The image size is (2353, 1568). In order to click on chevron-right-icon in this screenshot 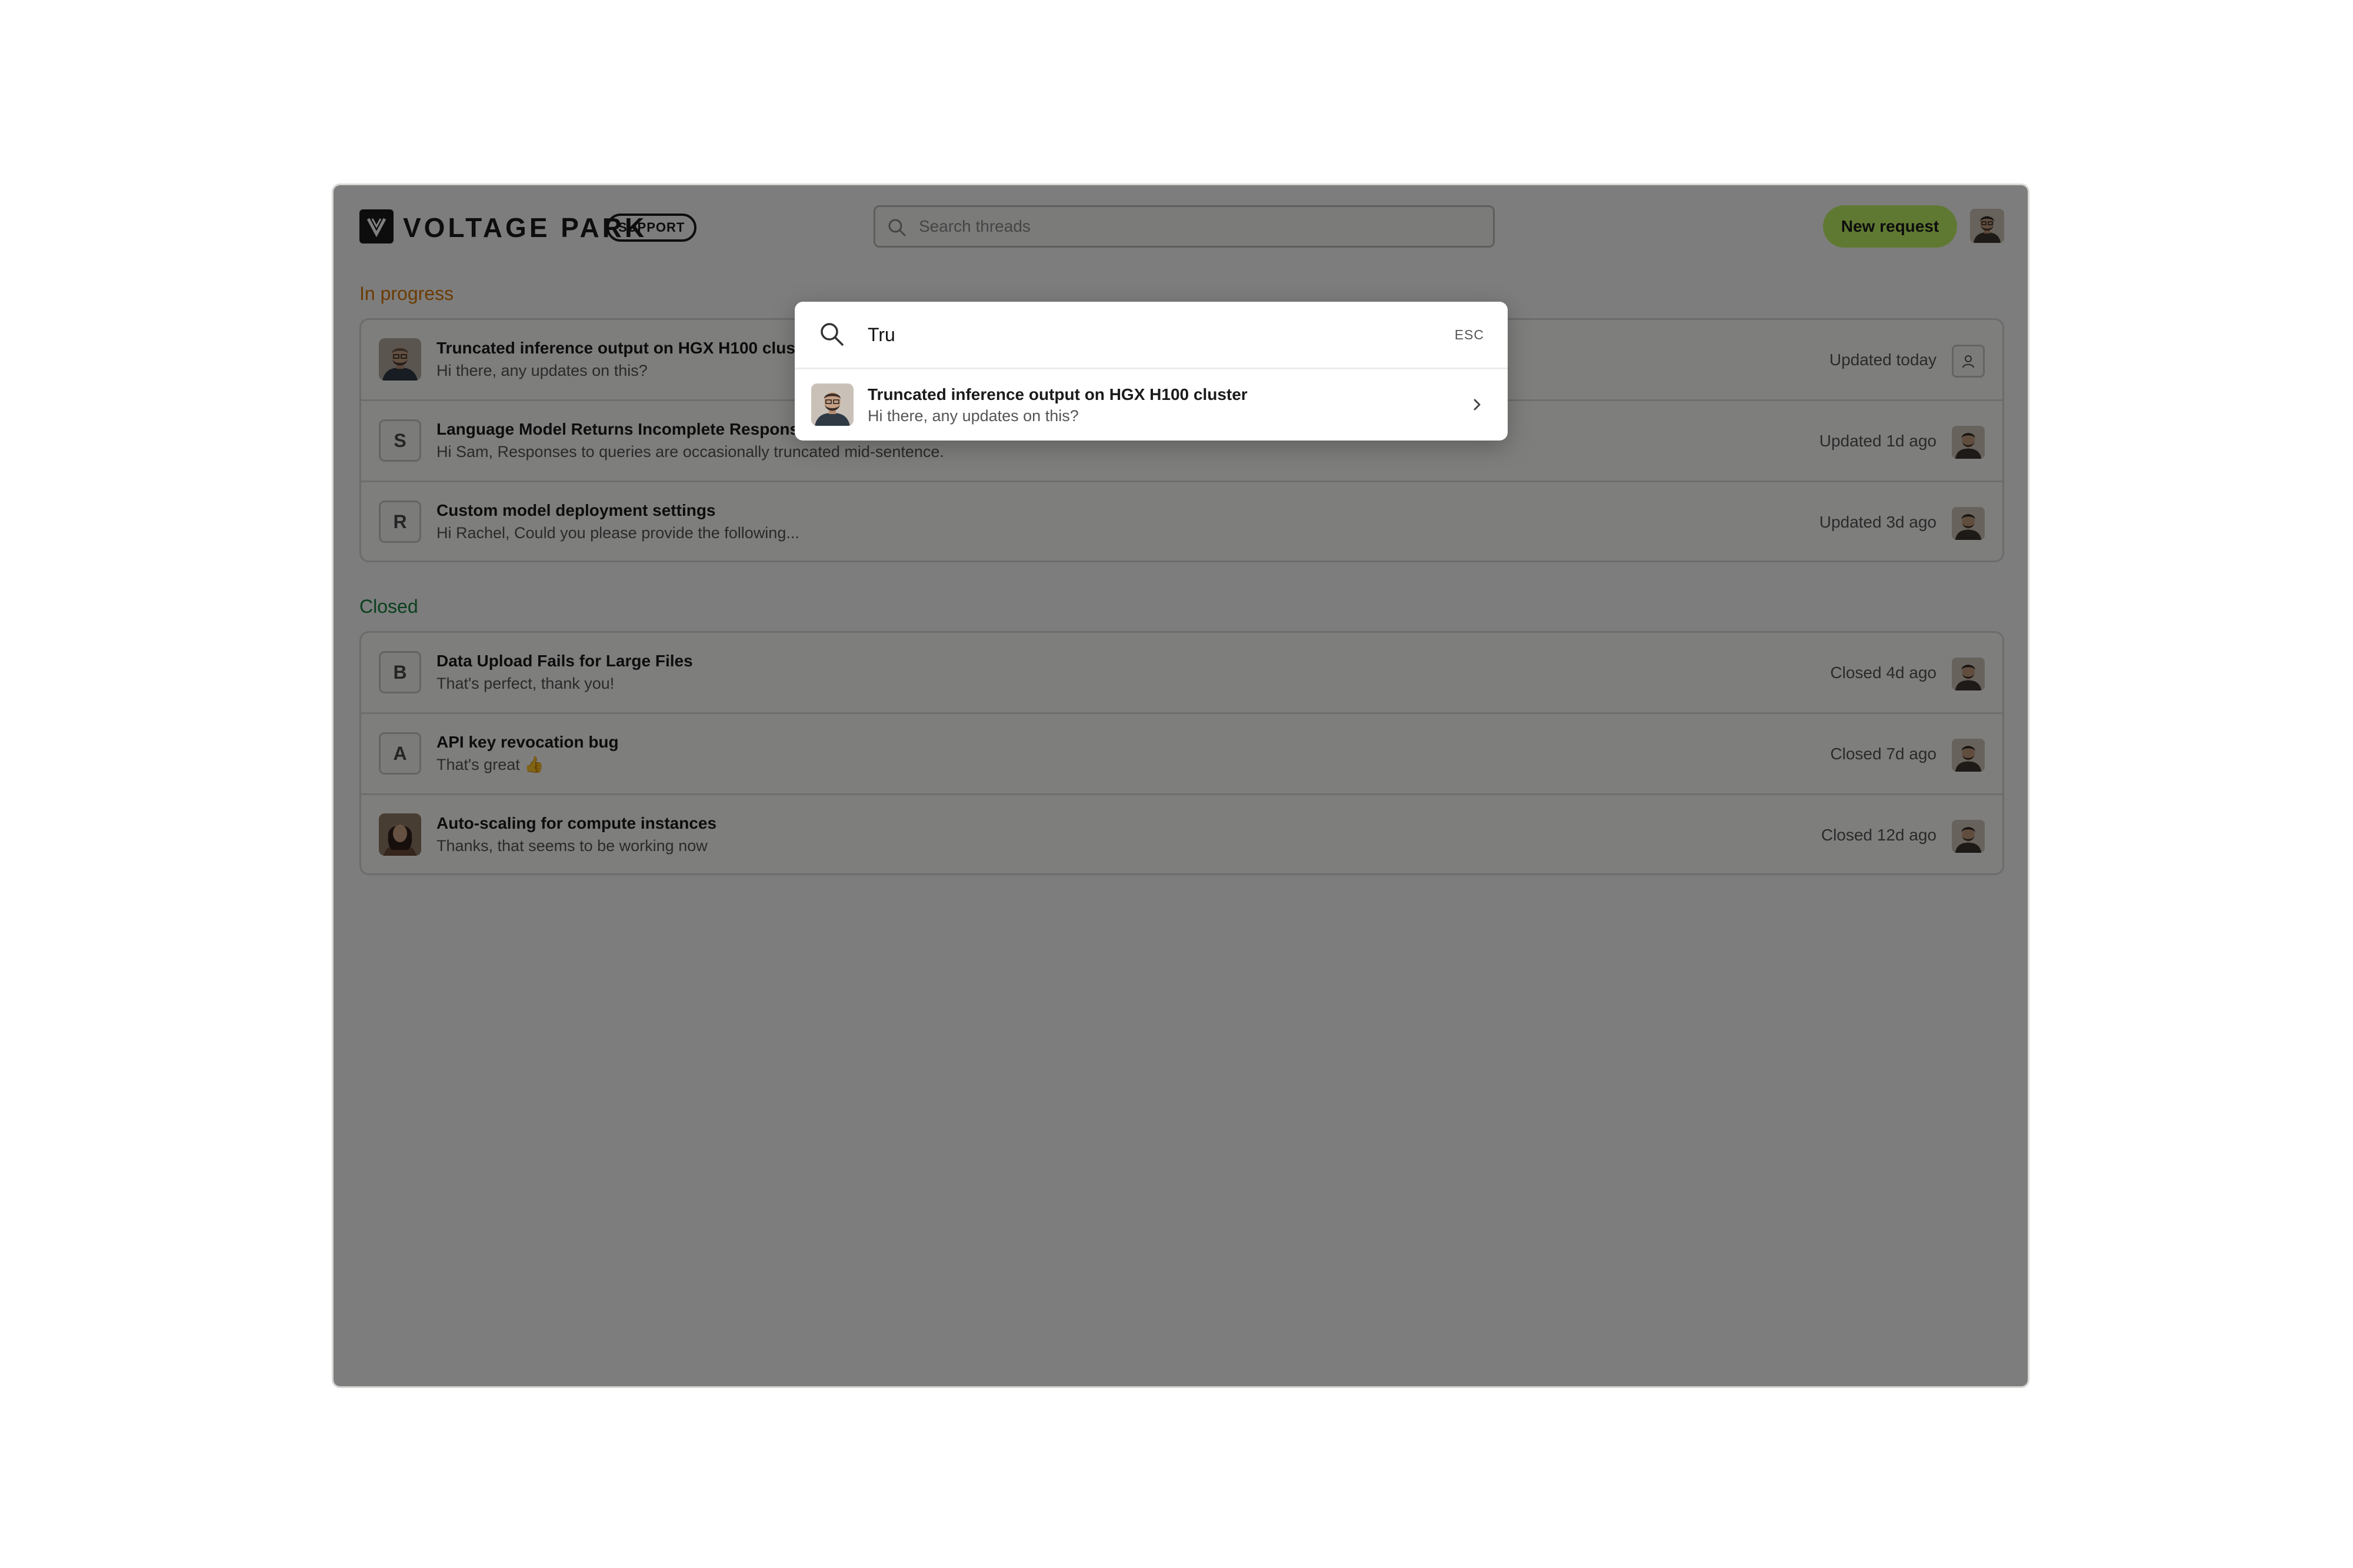, I will do `click(1477, 405)`.